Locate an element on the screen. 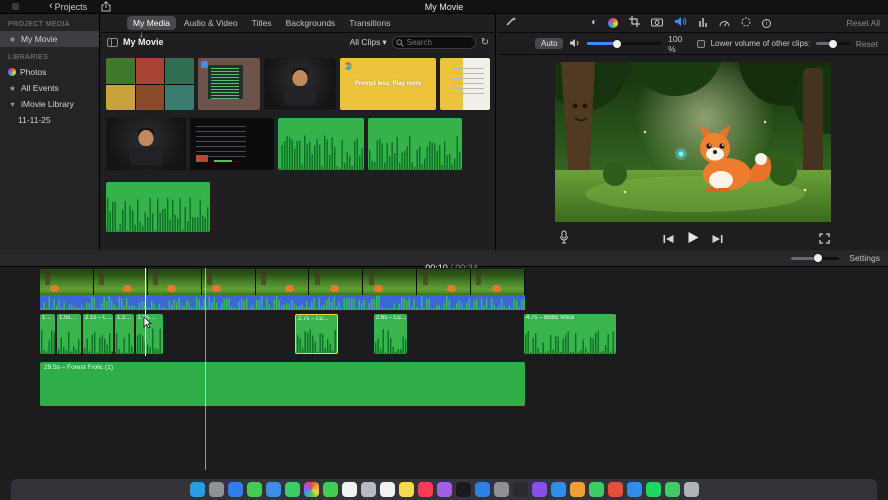  noise-reduction-icon is located at coordinates (703, 23).